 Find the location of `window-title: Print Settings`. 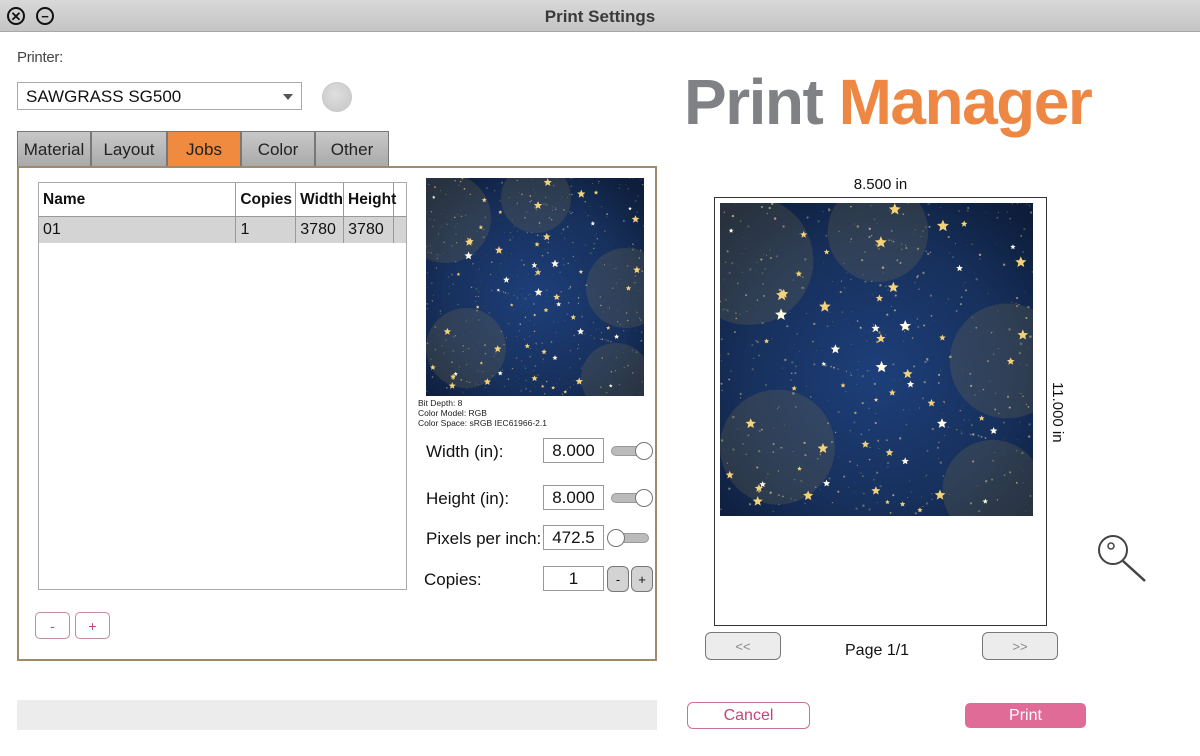

window-title: Print Settings is located at coordinates (600, 16).